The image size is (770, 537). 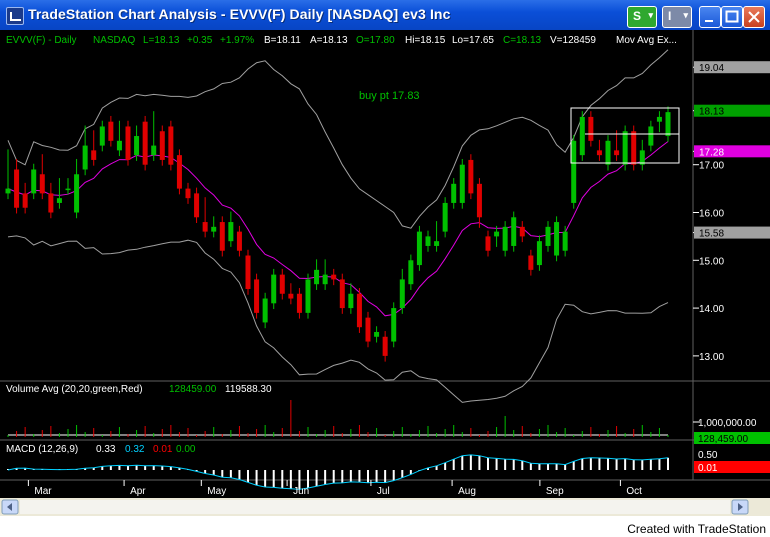 I want to click on macd-value-4: 0.00, so click(x=186, y=449).